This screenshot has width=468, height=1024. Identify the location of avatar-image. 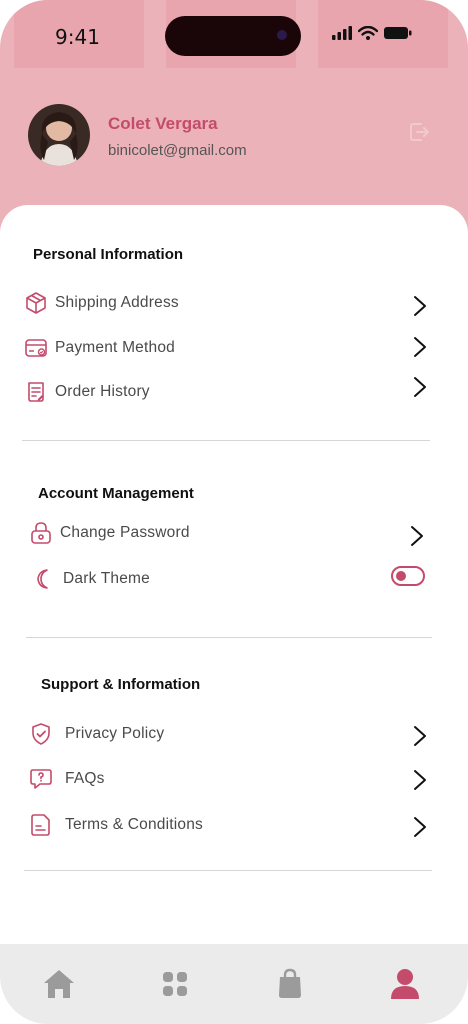
(59, 135).